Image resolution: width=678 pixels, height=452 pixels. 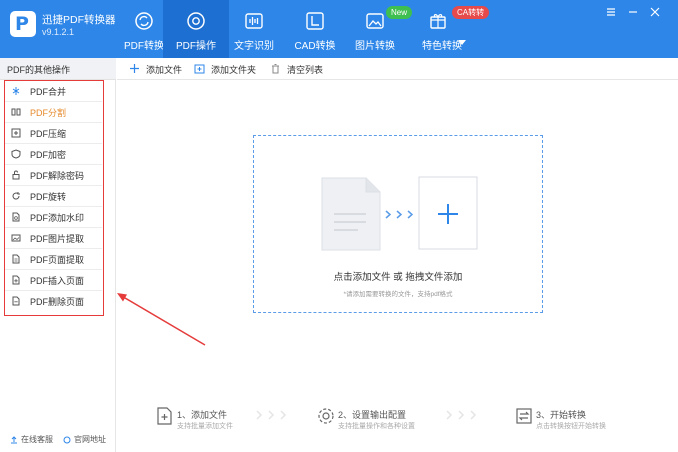 I want to click on dropzone-main-text: 点击添加文件 或 拖拽文件添加, so click(x=398, y=277).